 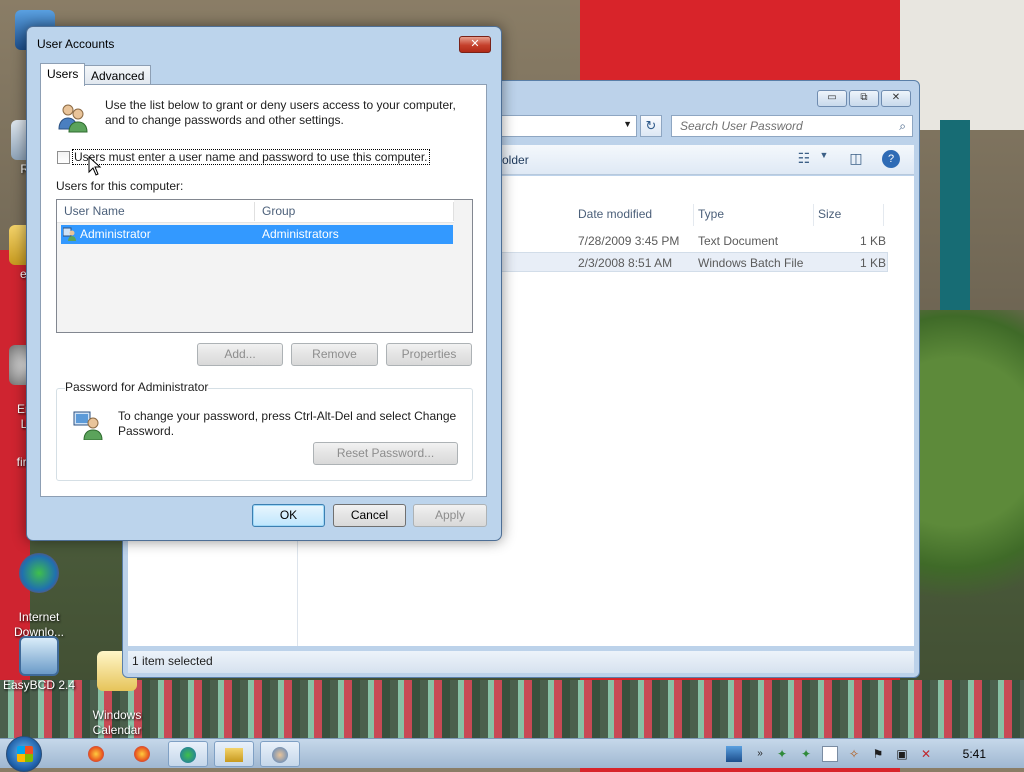 I want to click on taskbar-explorer, so click(x=234, y=754).